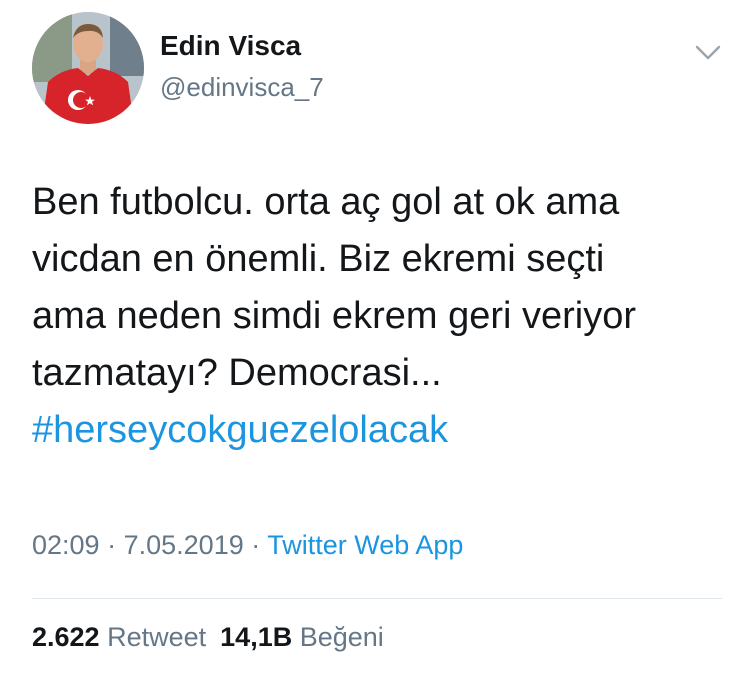  I want to click on divider, so click(377, 598).